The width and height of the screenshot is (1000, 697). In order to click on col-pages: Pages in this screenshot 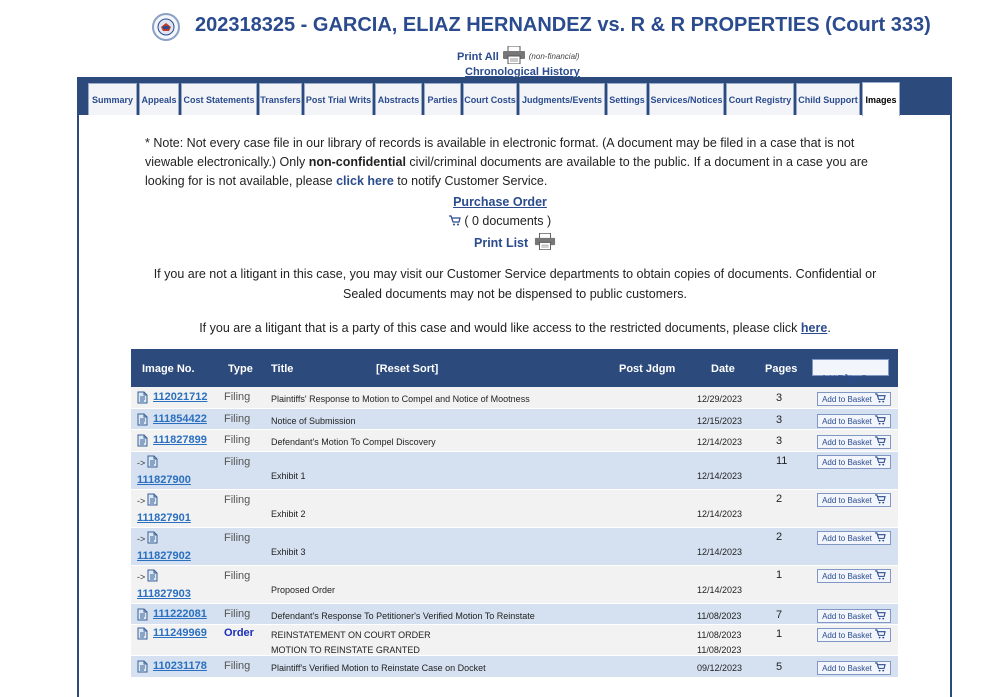, I will do `click(781, 369)`.